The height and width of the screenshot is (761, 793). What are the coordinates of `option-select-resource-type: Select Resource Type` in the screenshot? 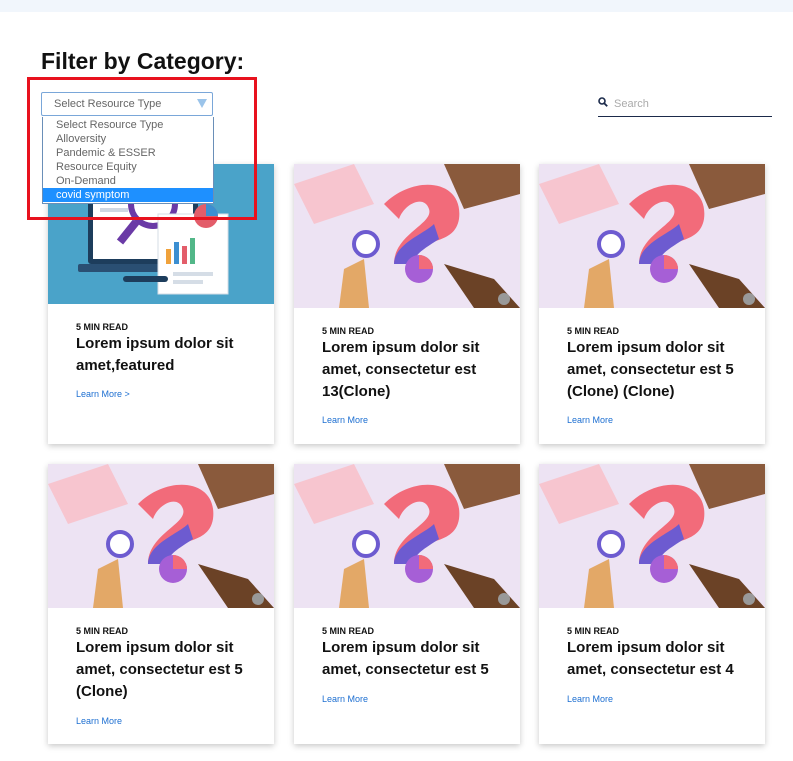 It's located at (128, 125).